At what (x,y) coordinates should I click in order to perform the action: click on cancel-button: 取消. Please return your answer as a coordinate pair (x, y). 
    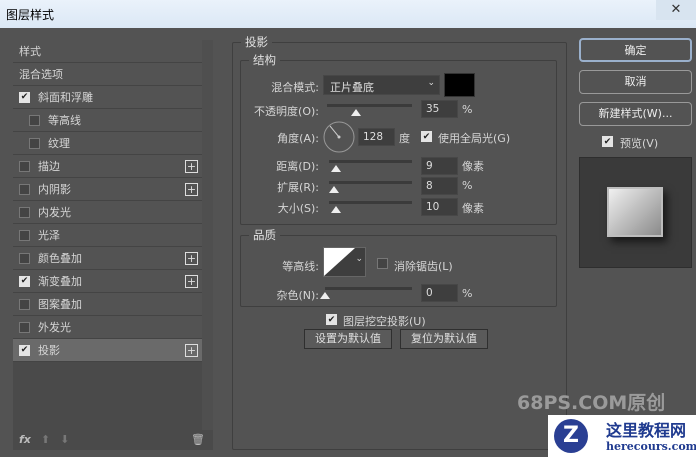
    Looking at the image, I should click on (635, 82).